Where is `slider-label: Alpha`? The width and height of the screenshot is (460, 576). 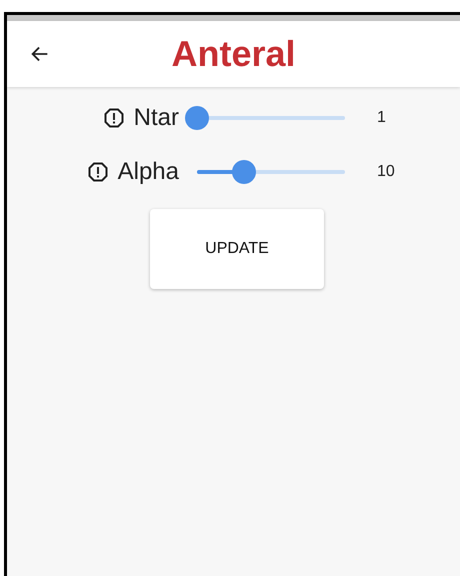
slider-label: Alpha is located at coordinates (148, 172).